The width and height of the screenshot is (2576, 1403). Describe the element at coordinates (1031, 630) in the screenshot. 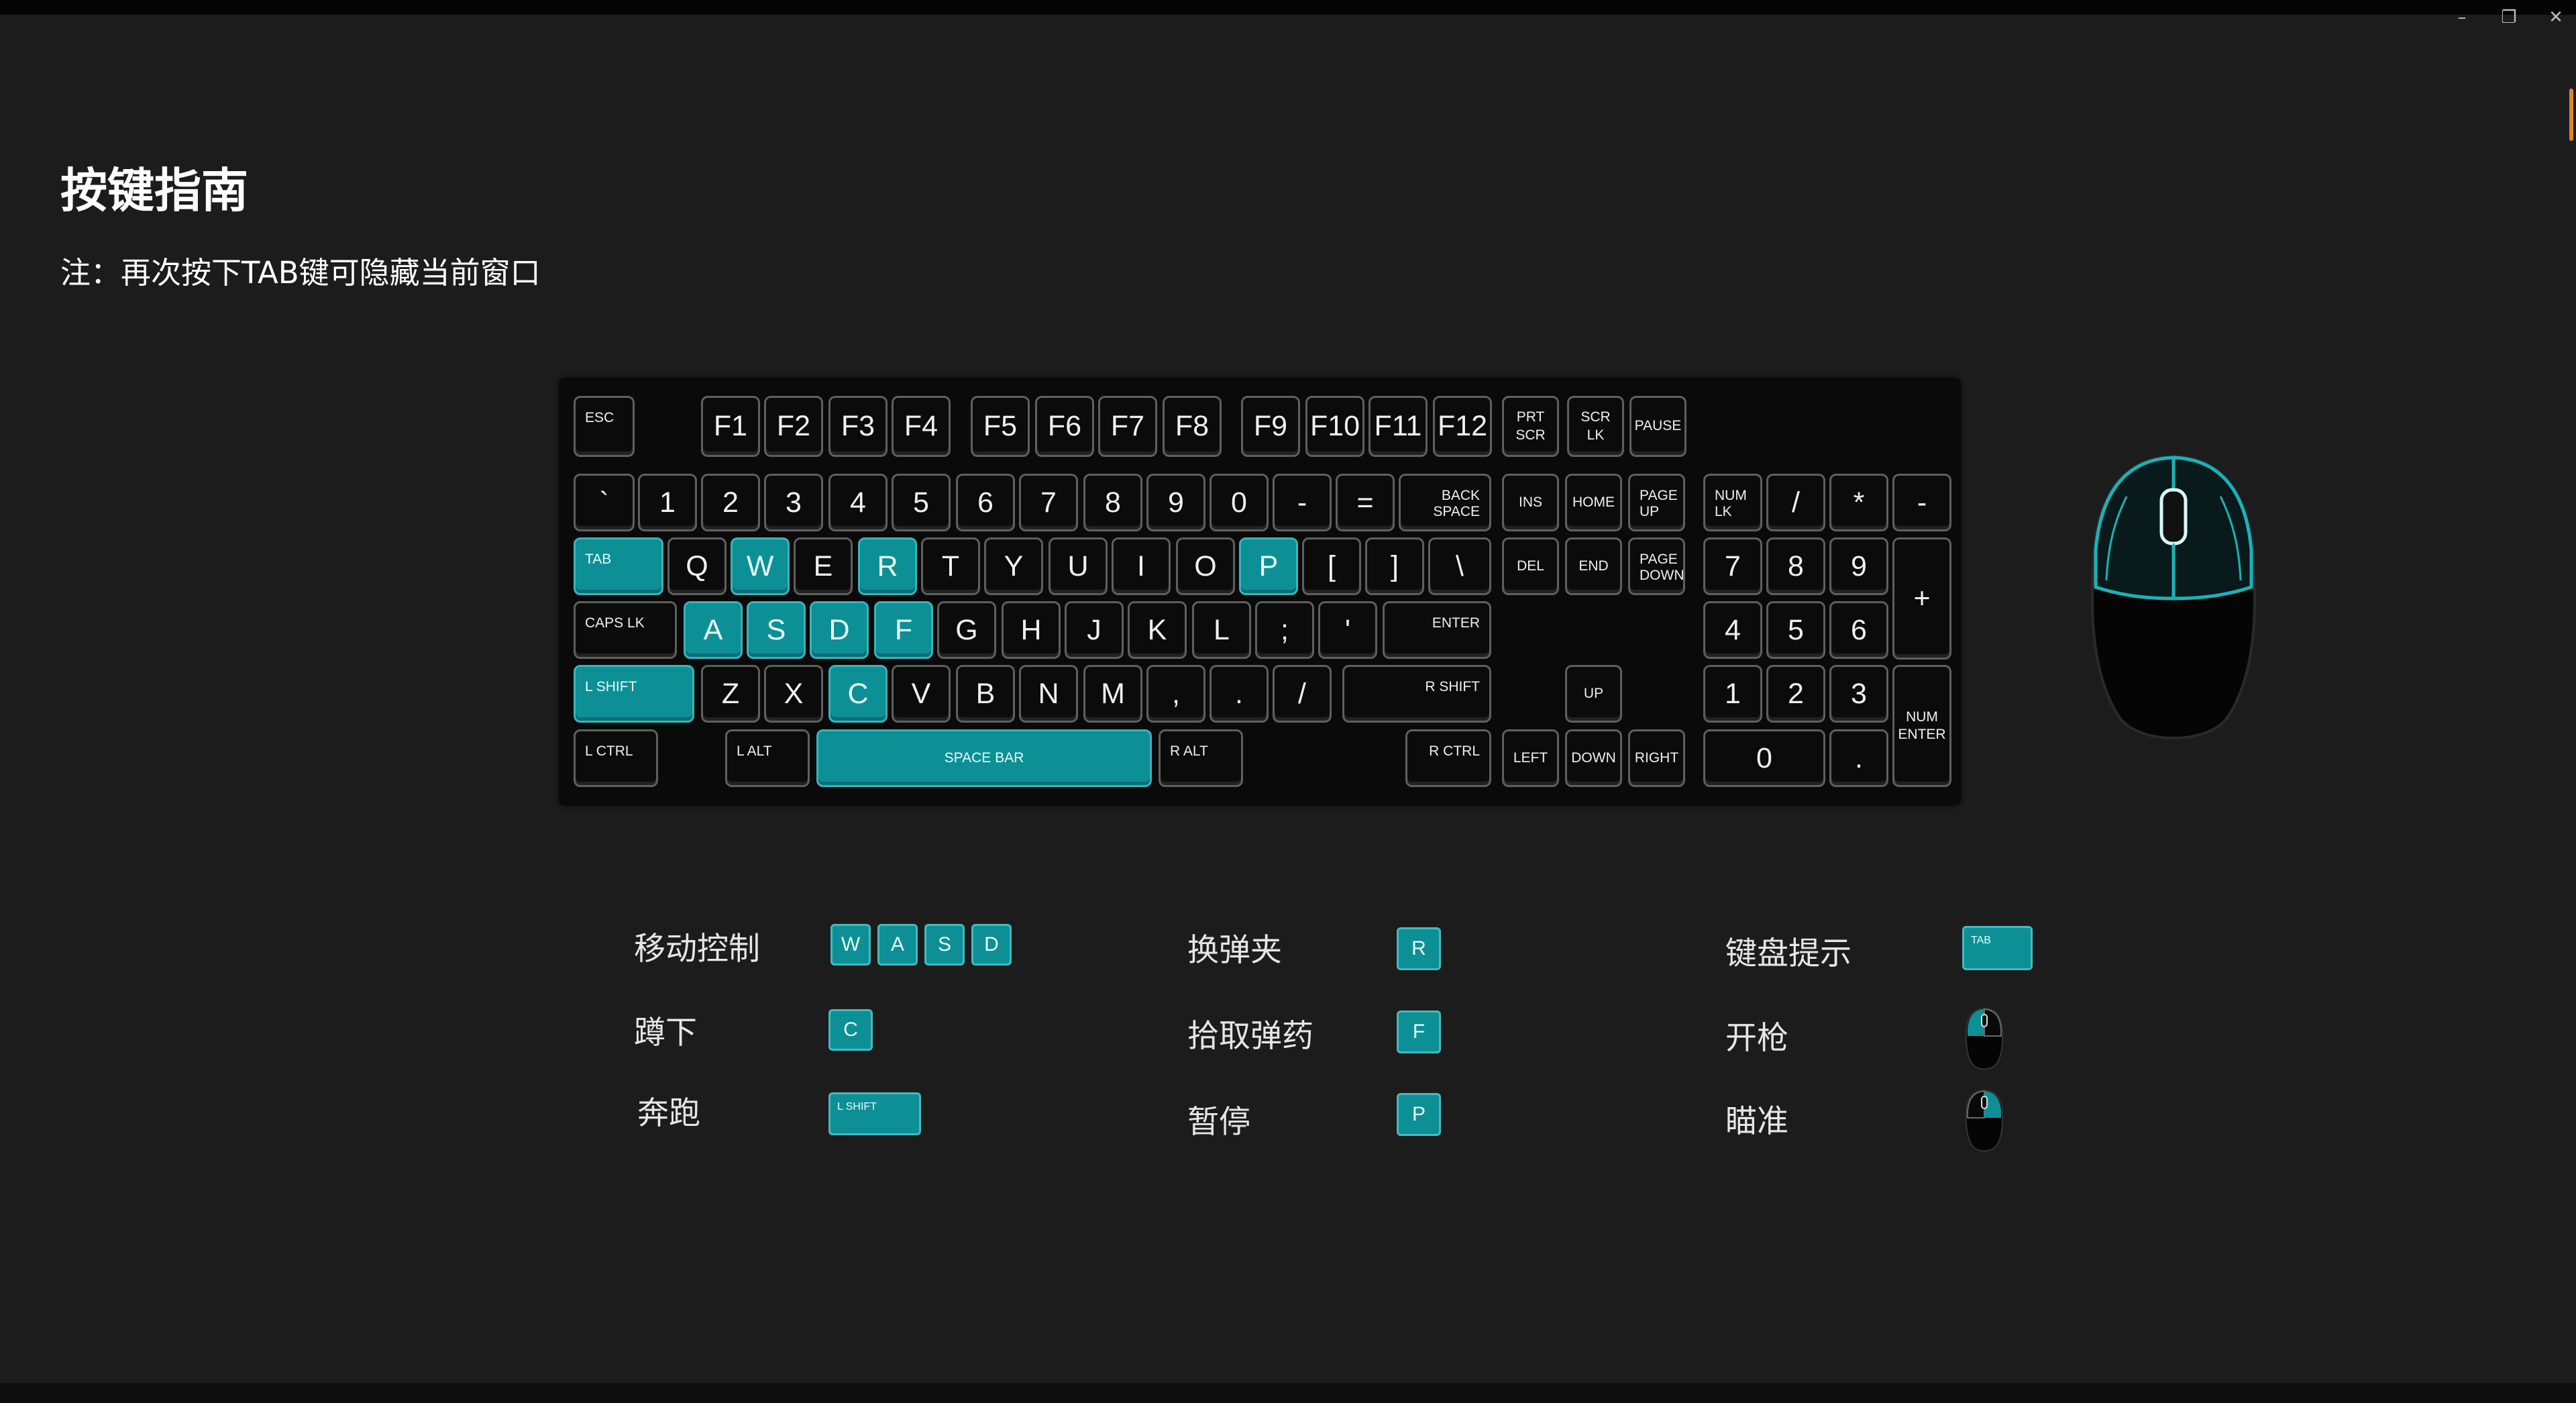

I see `key-h: H` at that location.